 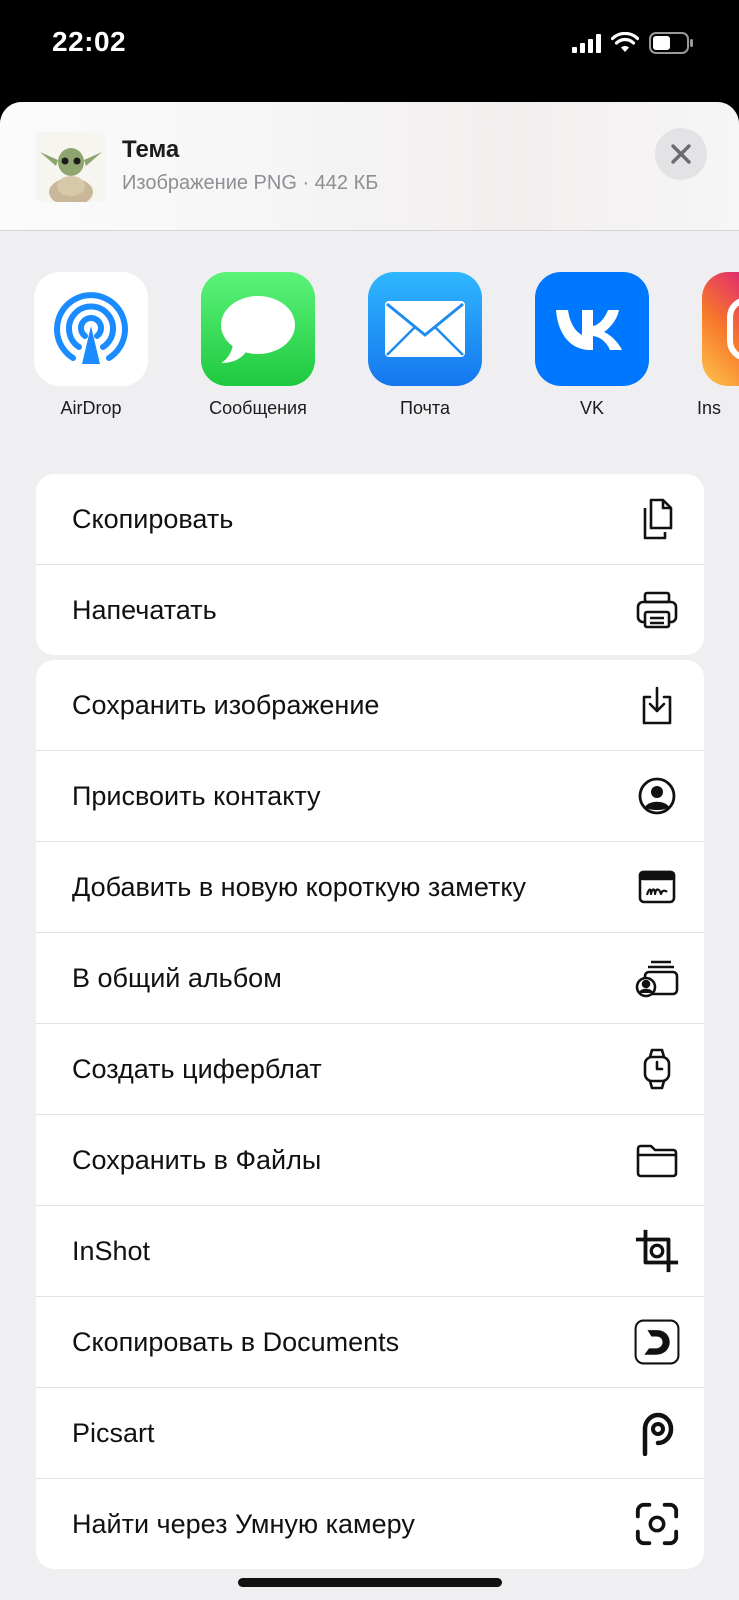 I want to click on wifi-icon, so click(x=625, y=42).